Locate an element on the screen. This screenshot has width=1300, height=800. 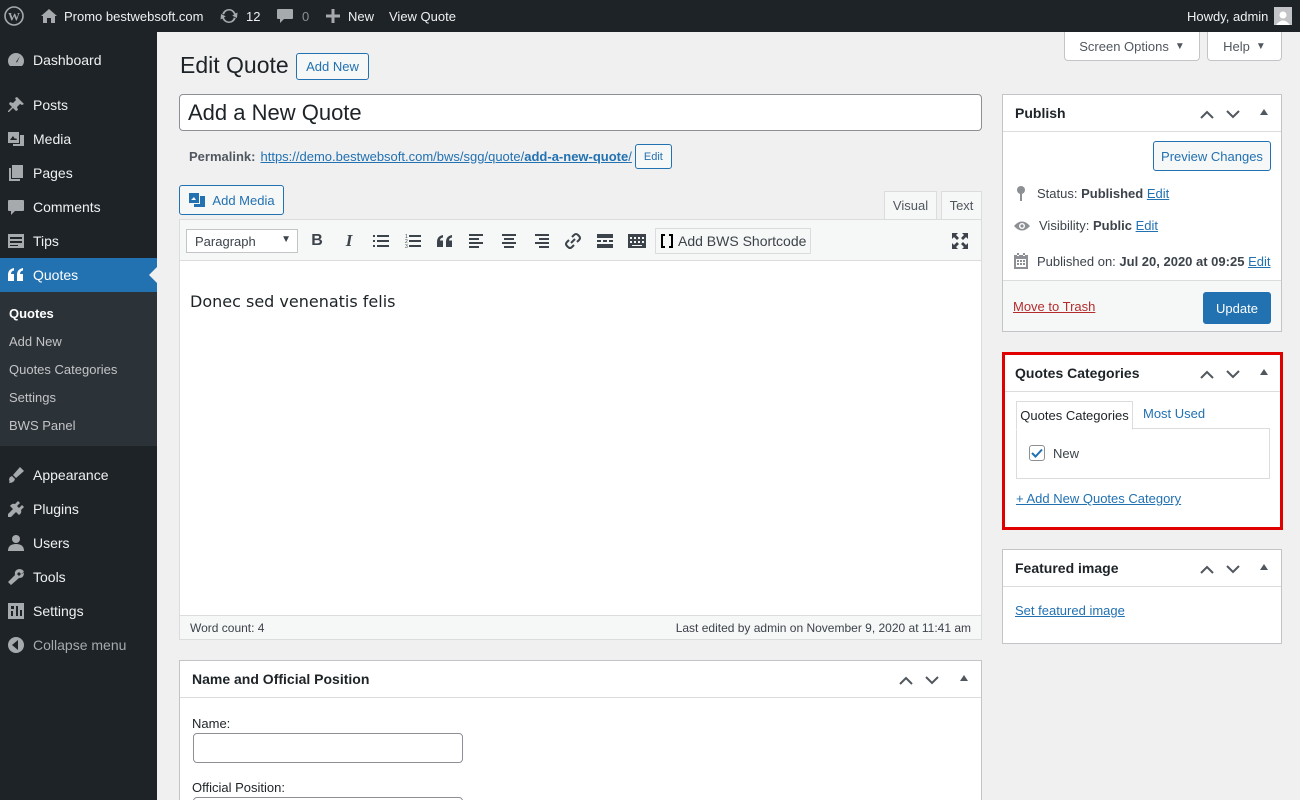
fullscreen-icon is located at coordinates (960, 241).